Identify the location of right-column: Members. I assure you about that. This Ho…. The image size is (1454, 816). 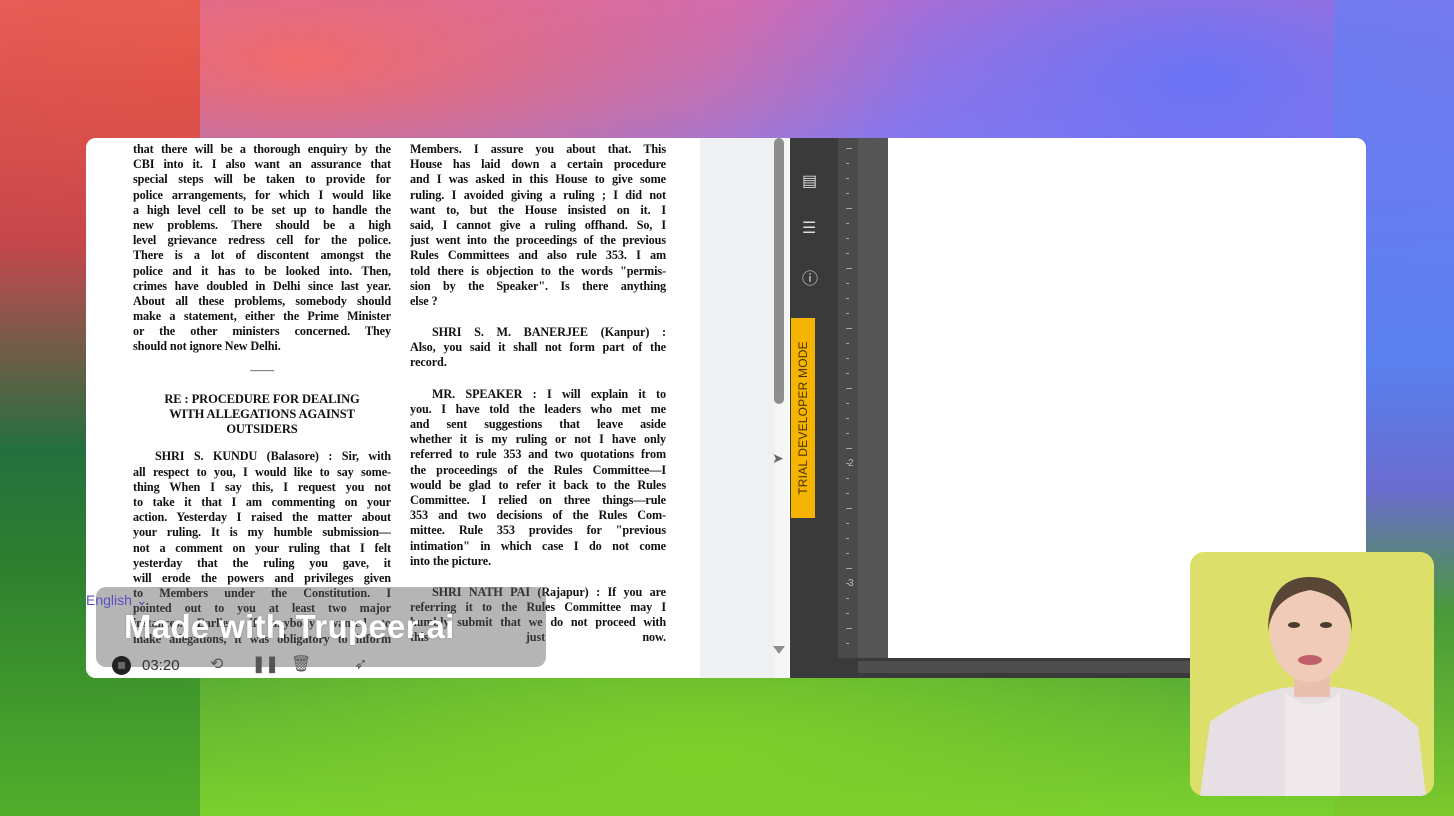
(538, 394).